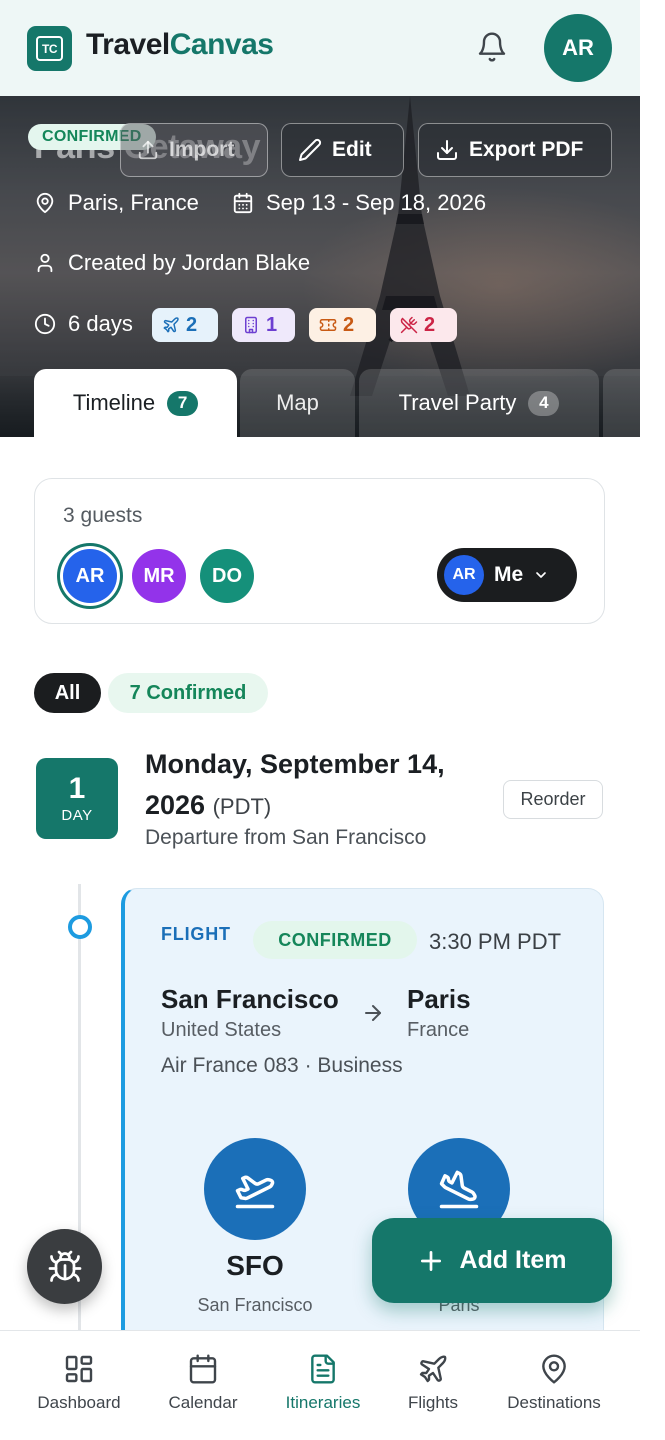  I want to click on day-badge: 1 DAY, so click(77, 798).